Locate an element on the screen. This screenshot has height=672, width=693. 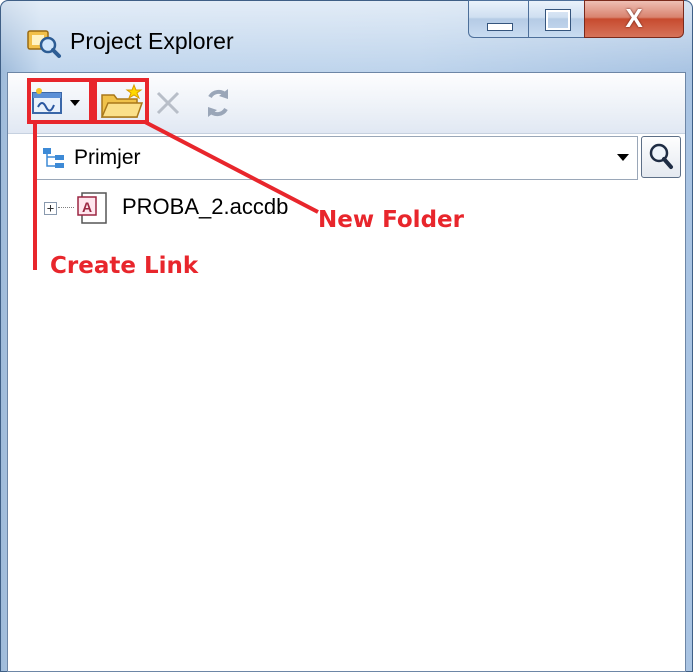
search-button is located at coordinates (661, 157).